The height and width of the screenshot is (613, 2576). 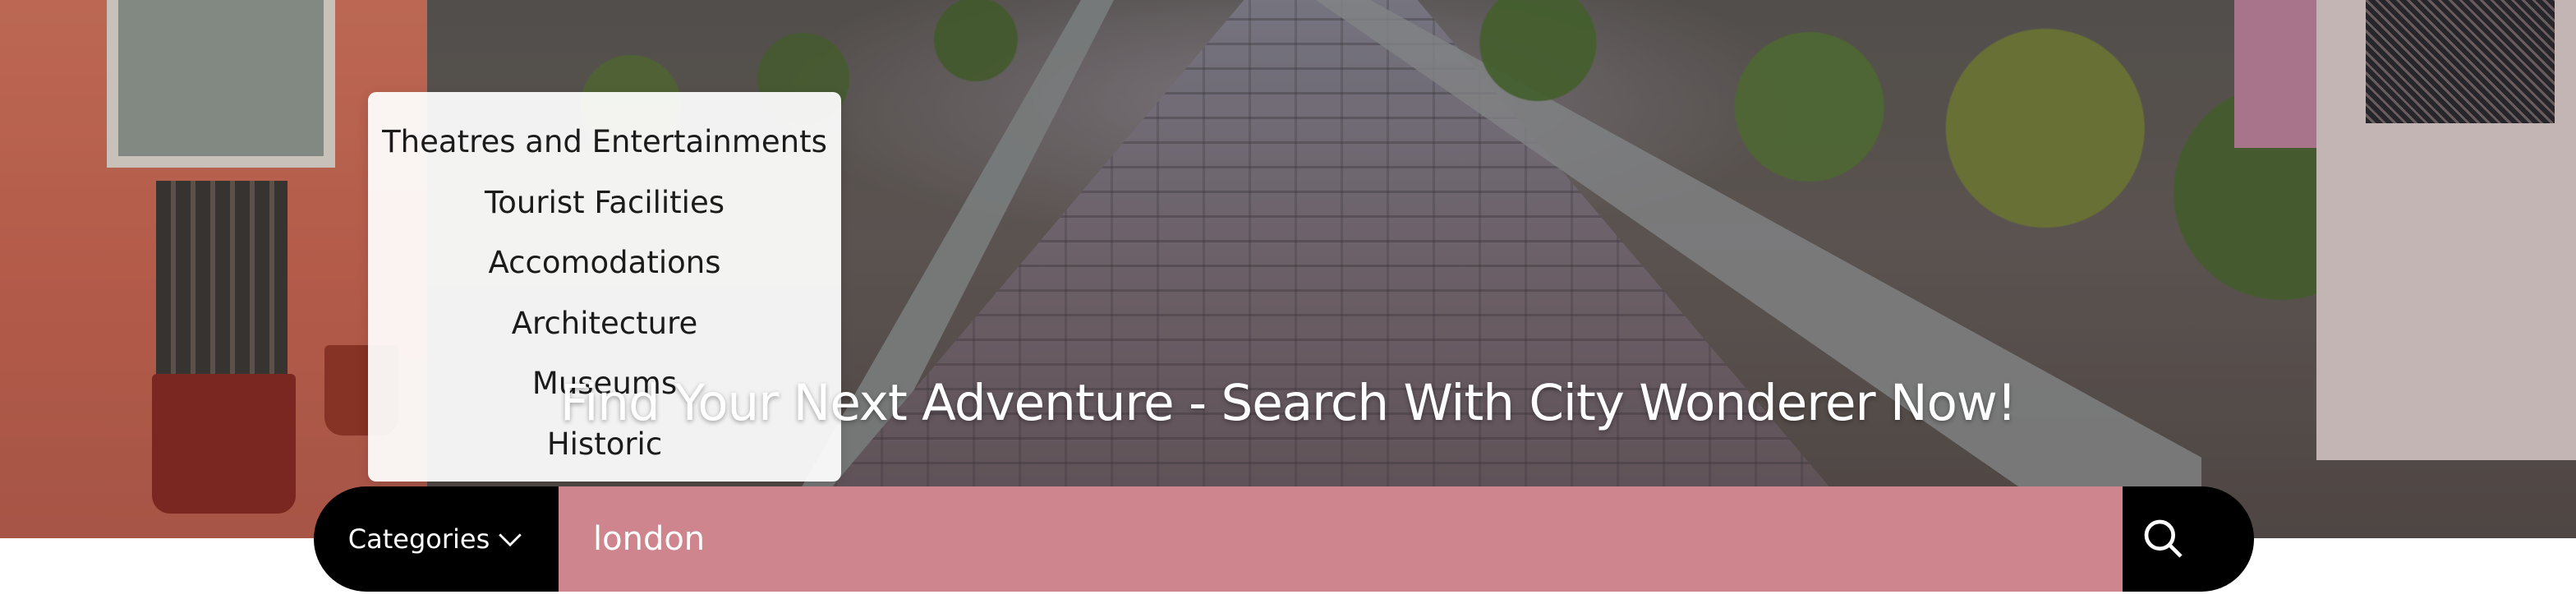 I want to click on dropdown-item-theatres: Theatres and Entertainments, so click(x=604, y=142).